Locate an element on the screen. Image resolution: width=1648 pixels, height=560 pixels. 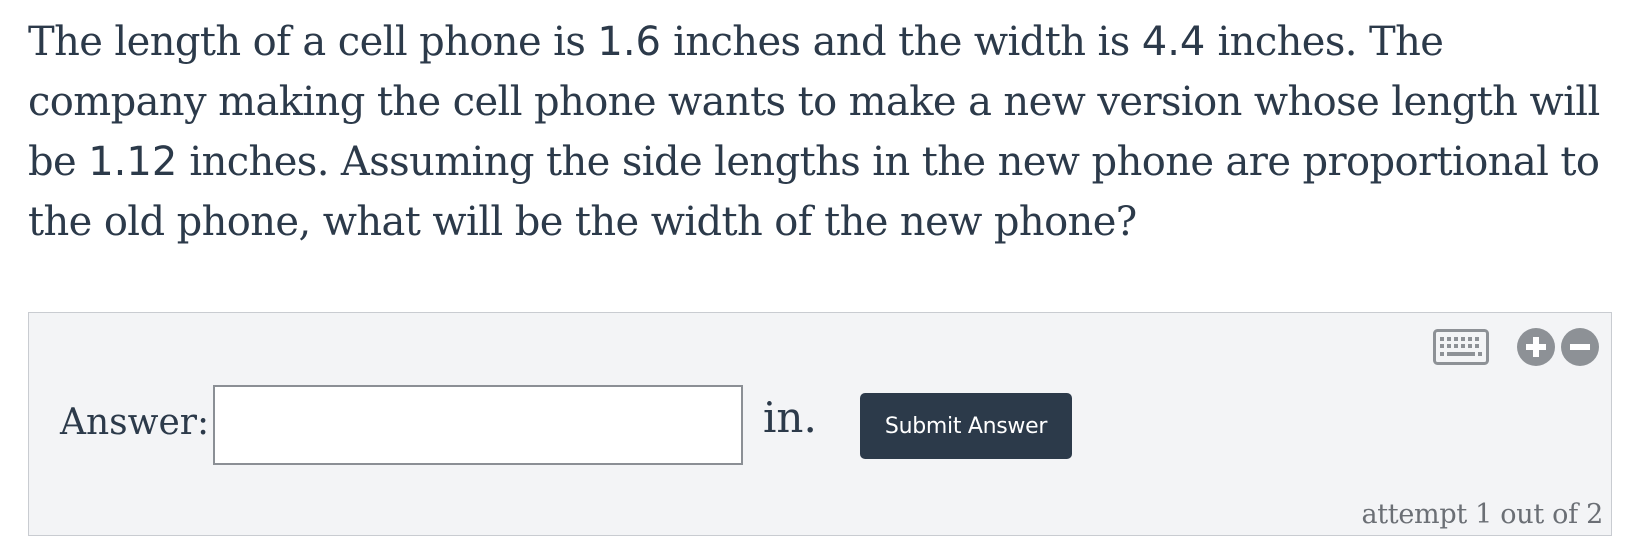
question-part-1: The length of a cell phone is is located at coordinates (313, 42).